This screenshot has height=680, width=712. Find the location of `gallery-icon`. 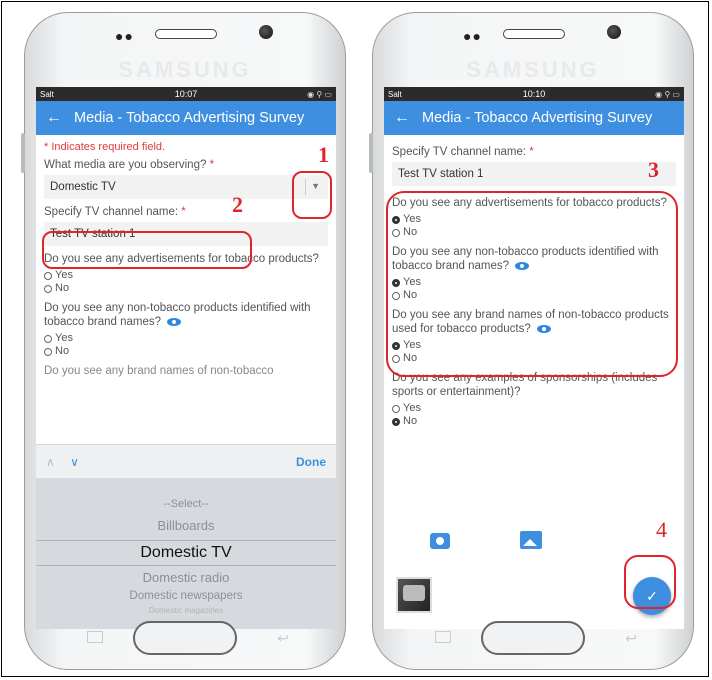

gallery-icon is located at coordinates (531, 540).